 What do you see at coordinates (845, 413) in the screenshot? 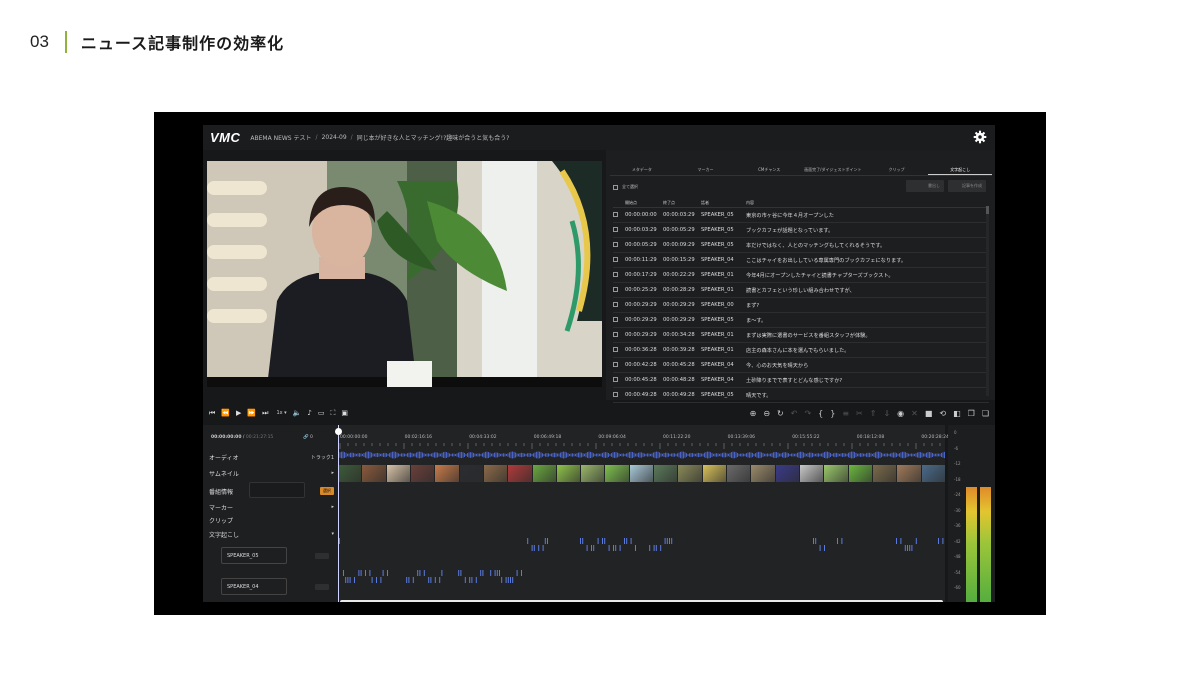
I see `marker-icon: ≡` at bounding box center [845, 413].